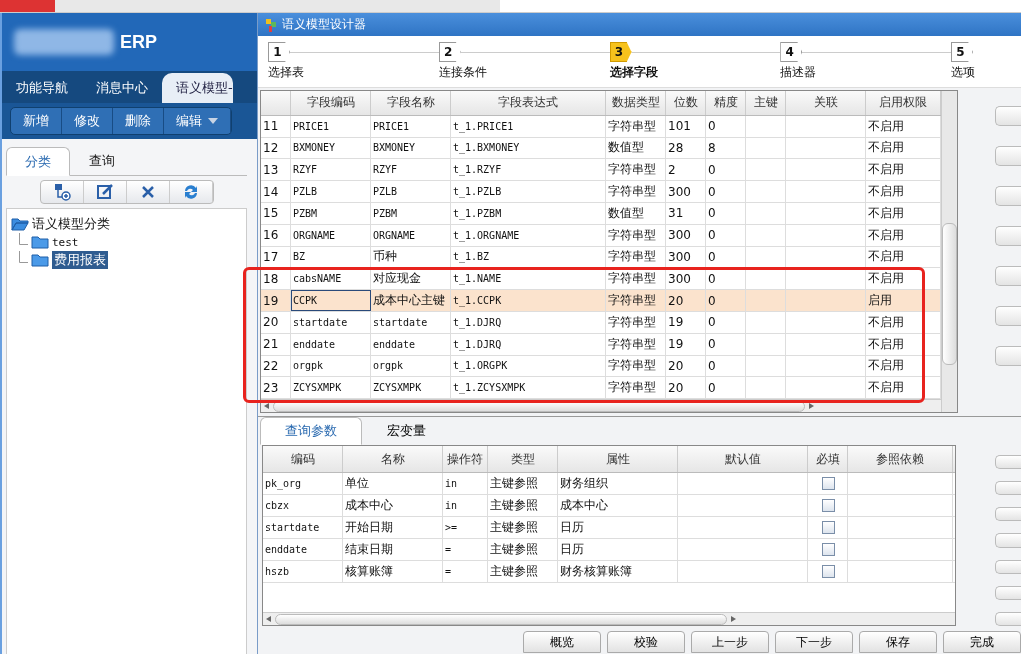 The image size is (1021, 654). I want to click on panel-tab: 查询参数, so click(311, 431).